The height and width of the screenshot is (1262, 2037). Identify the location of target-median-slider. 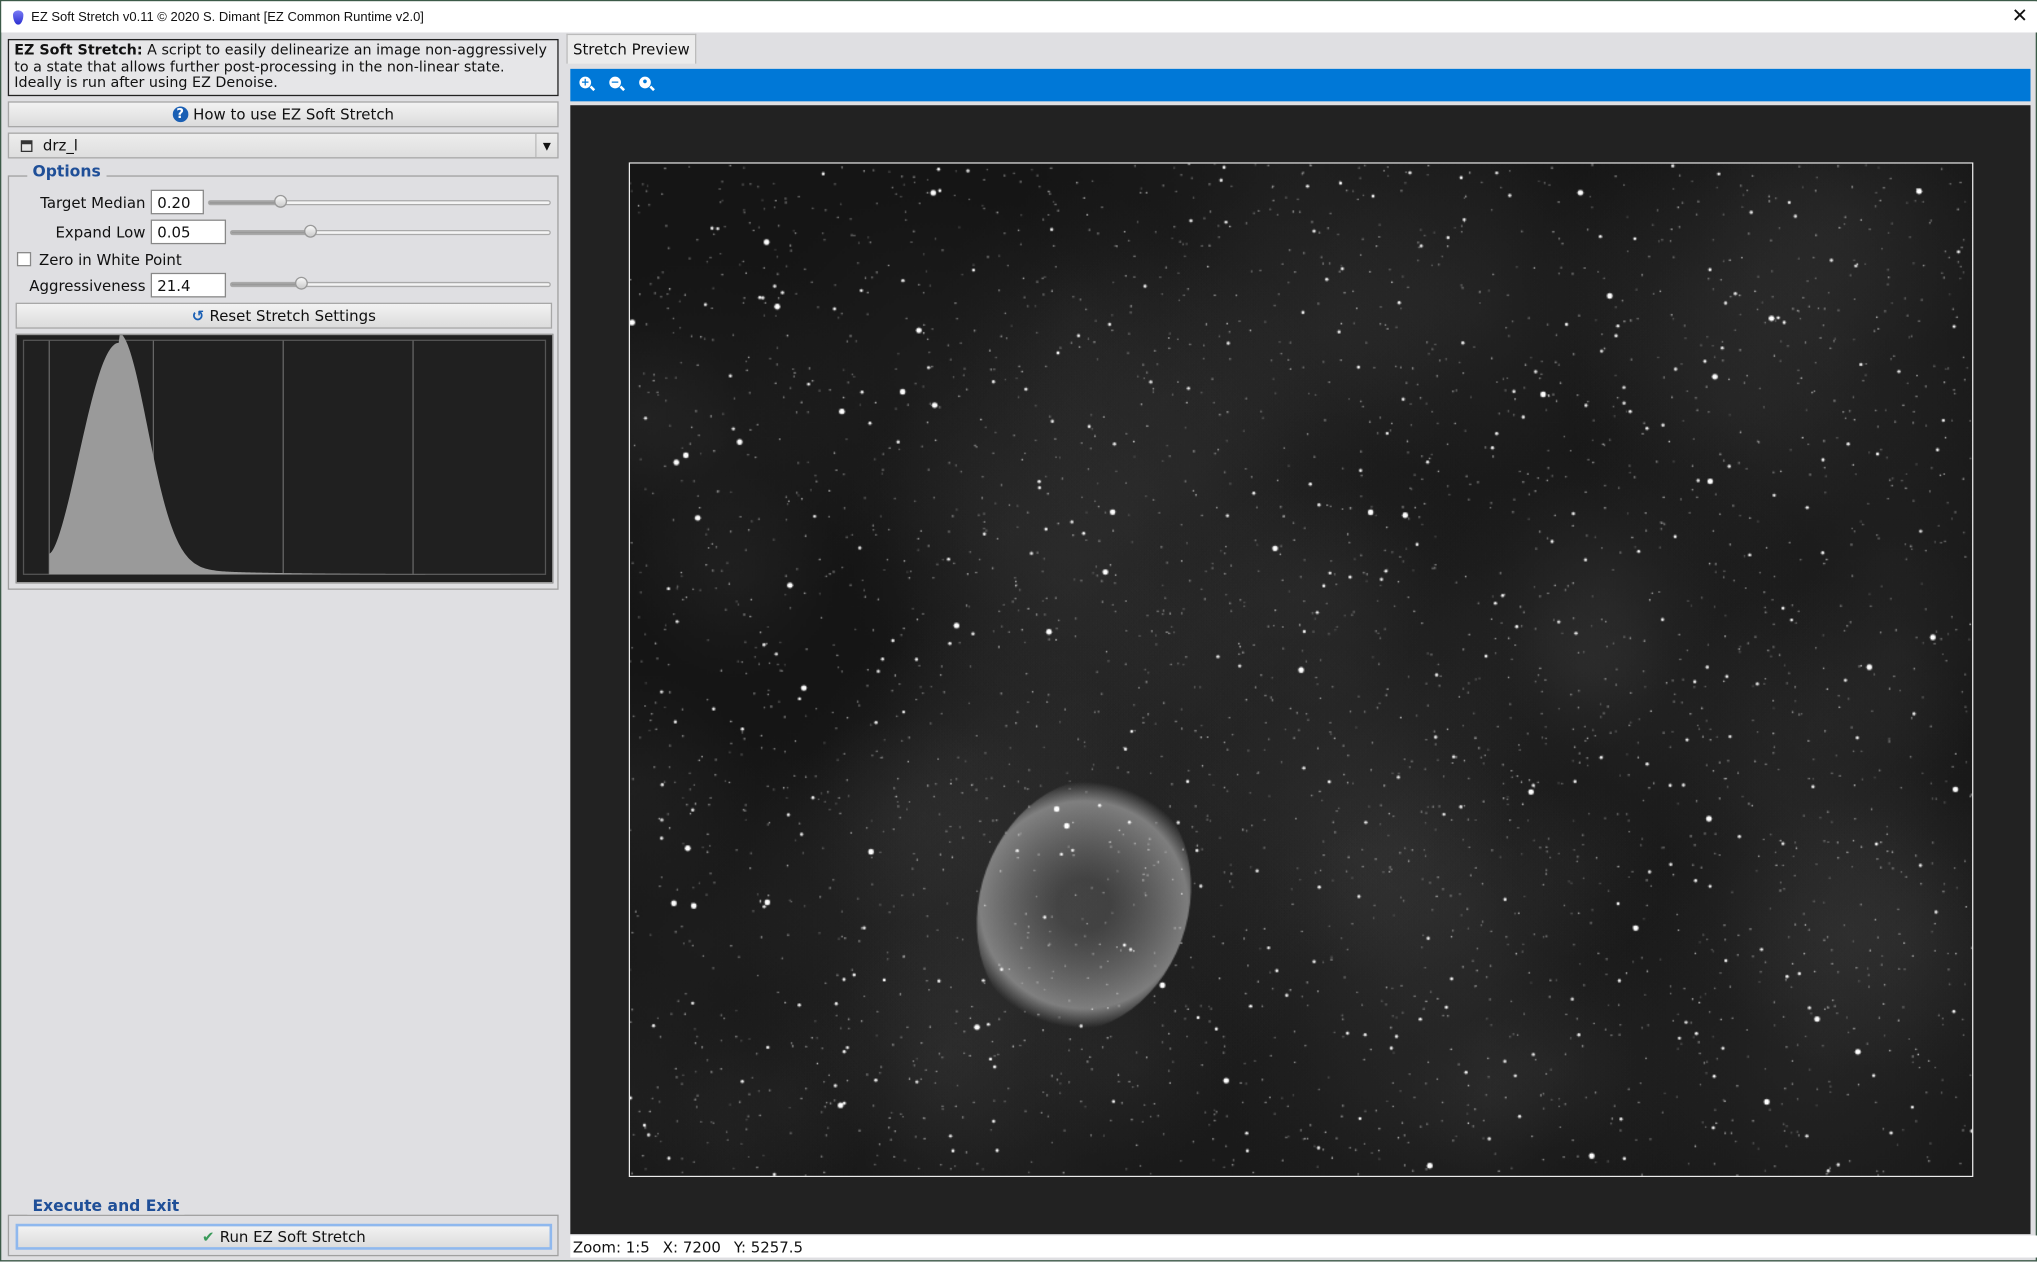
(379, 201).